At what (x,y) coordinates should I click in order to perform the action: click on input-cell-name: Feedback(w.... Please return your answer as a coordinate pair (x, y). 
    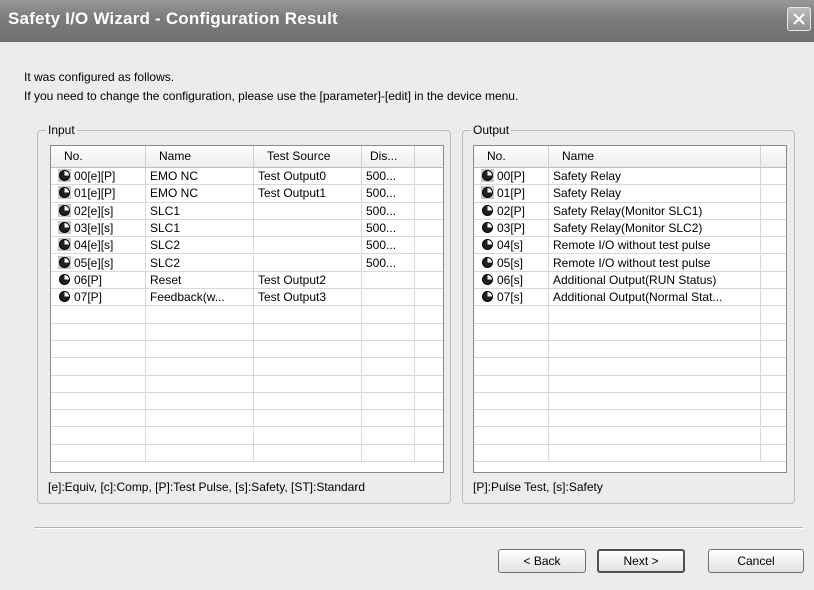
    Looking at the image, I should click on (200, 298).